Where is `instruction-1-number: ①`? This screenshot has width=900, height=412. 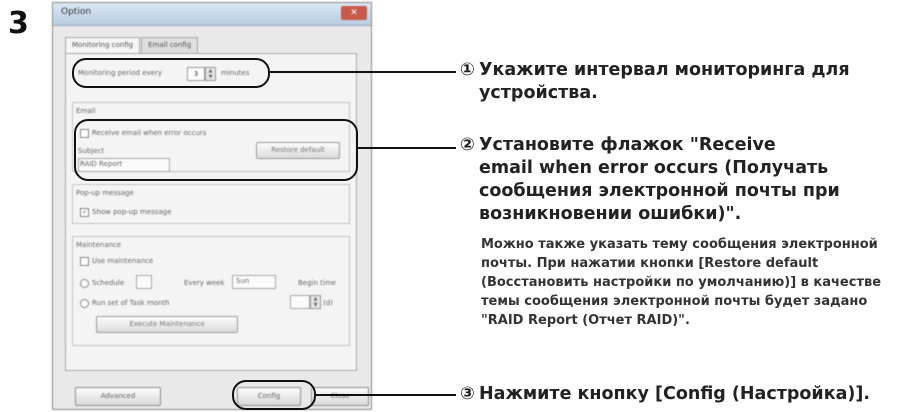 instruction-1-number: ① is located at coordinates (467, 70).